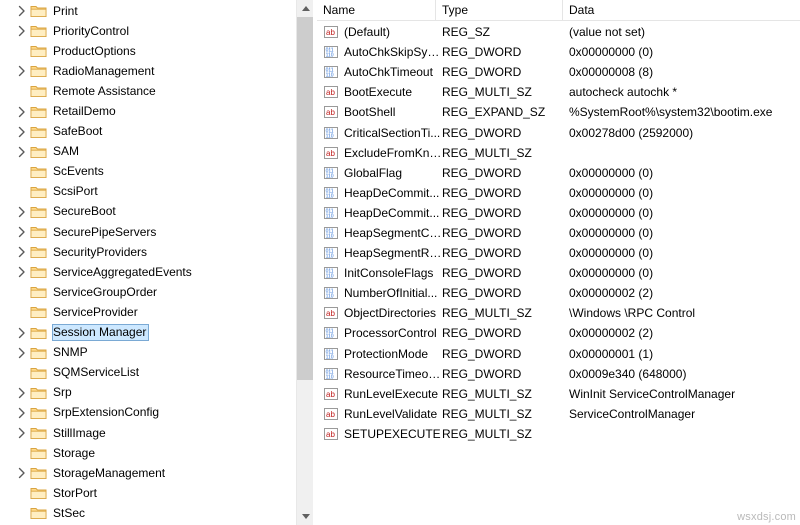  Describe the element at coordinates (147, 91) in the screenshot. I see `tree-item-remote-assistance: Remote Assistance` at that location.